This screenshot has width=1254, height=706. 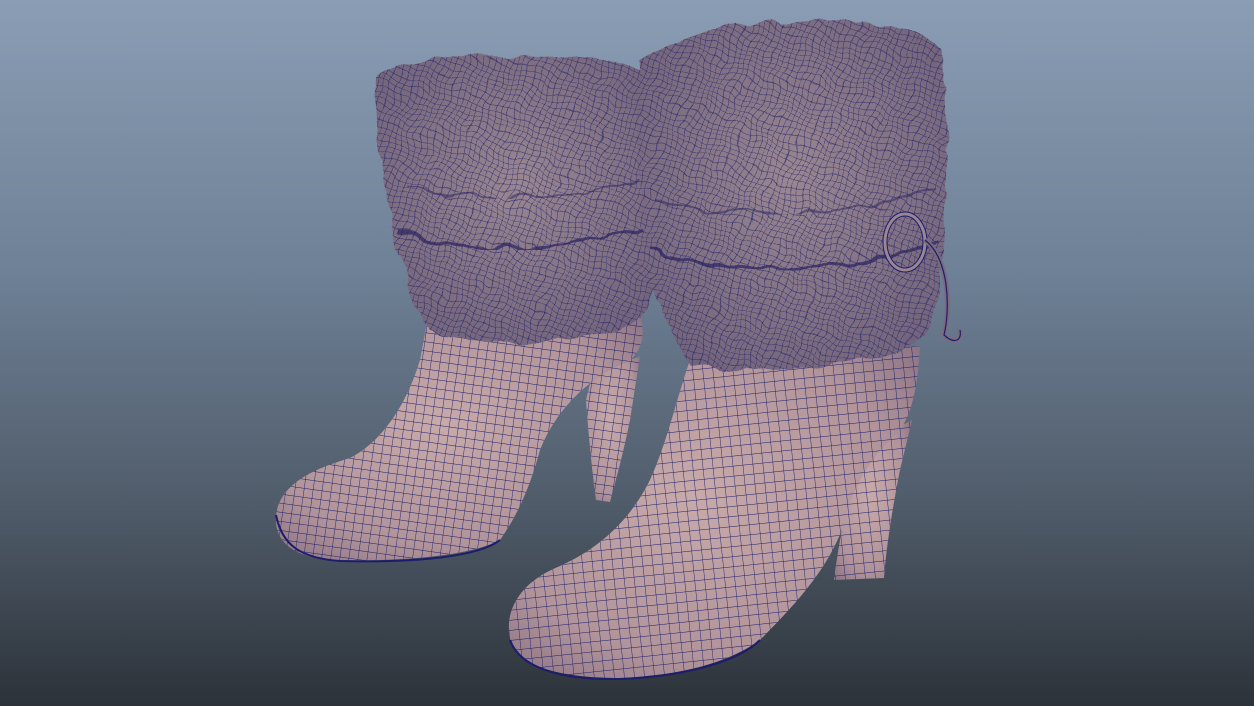 I want to click on right-boot-fur-cuff, so click(x=792, y=195).